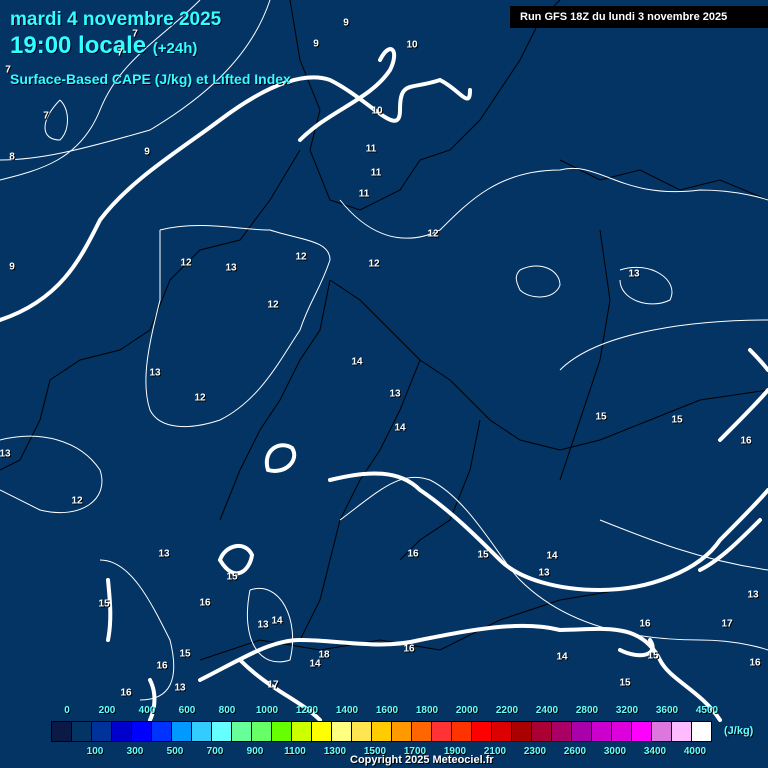 The image size is (768, 768). What do you see at coordinates (412, 45) in the screenshot?
I see `contour-label: 10` at bounding box center [412, 45].